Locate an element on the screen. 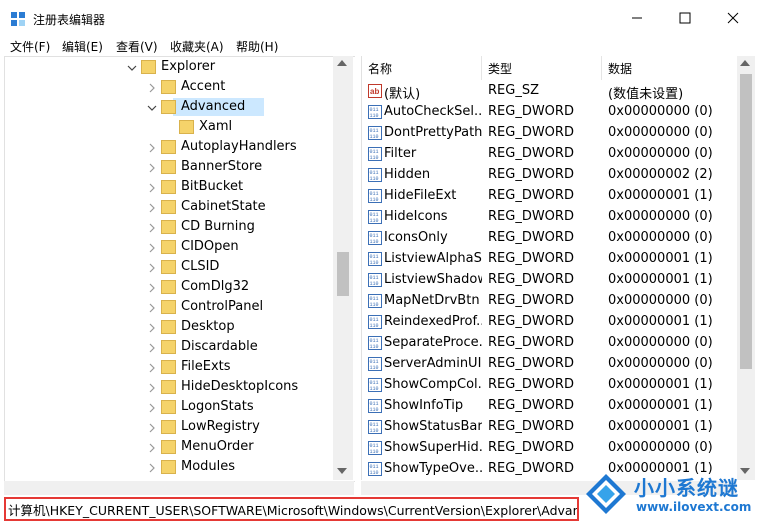 The width and height of the screenshot is (760, 524). tree-node-controlpanel: ControlPanel is located at coordinates (170, 307).